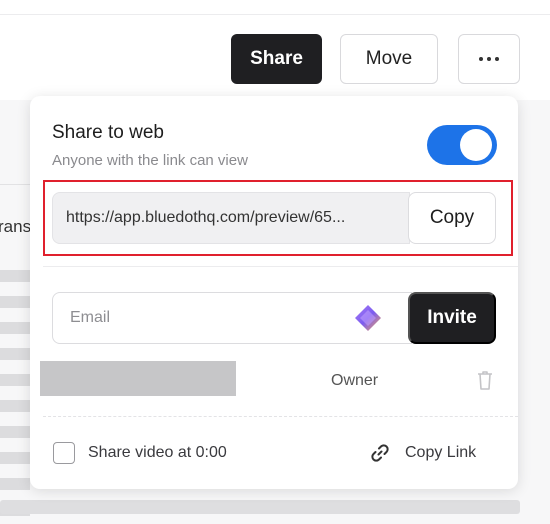 This screenshot has height=524, width=550. What do you see at coordinates (138, 378) in the screenshot?
I see `member-name-redacted` at bounding box center [138, 378].